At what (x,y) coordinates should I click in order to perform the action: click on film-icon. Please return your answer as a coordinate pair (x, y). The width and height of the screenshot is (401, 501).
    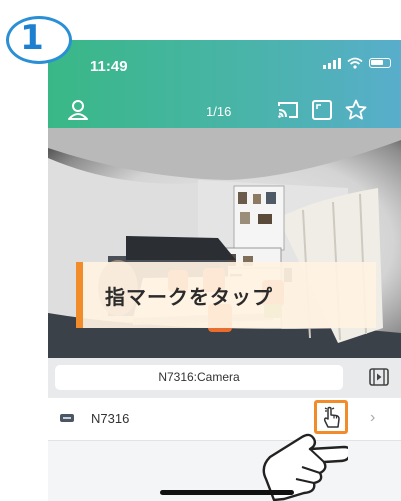
    Looking at the image, I should click on (379, 377).